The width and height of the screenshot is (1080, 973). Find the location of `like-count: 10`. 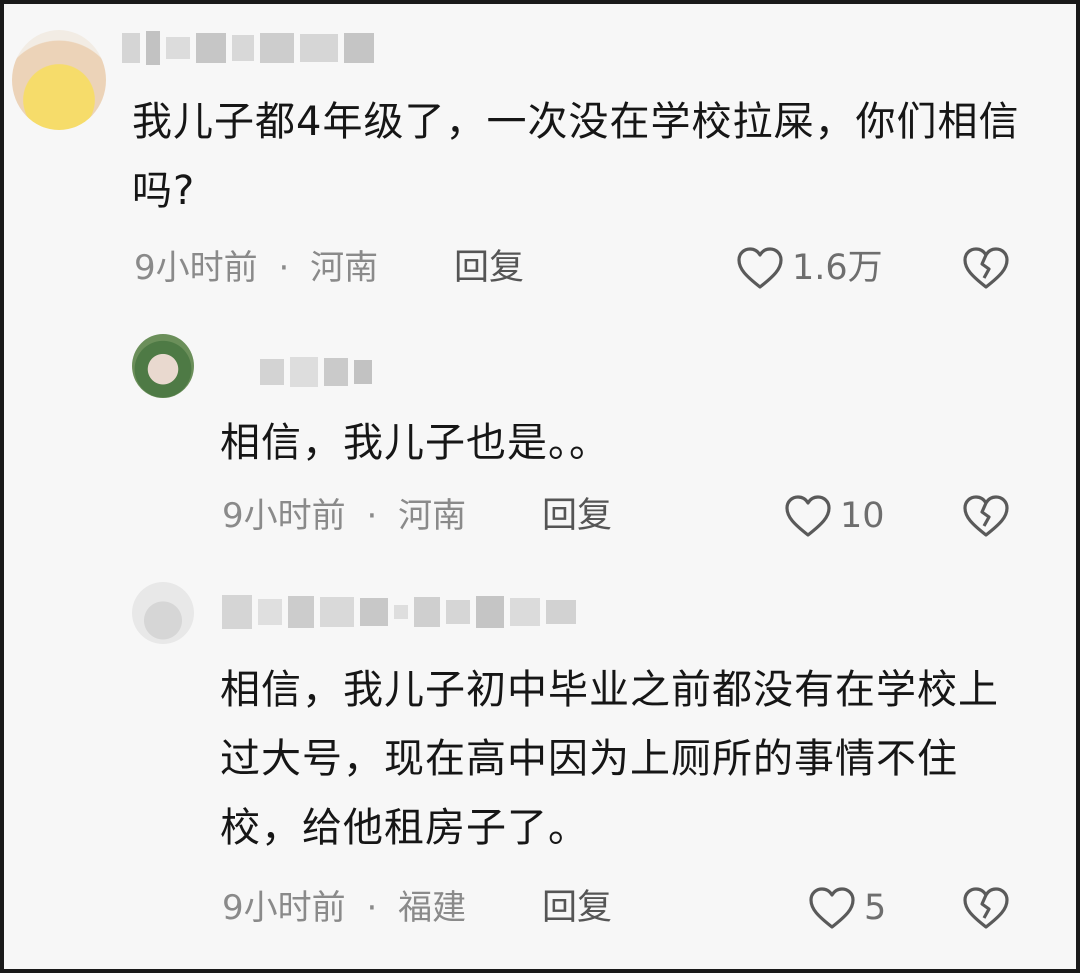

like-count: 10 is located at coordinates (862, 516).